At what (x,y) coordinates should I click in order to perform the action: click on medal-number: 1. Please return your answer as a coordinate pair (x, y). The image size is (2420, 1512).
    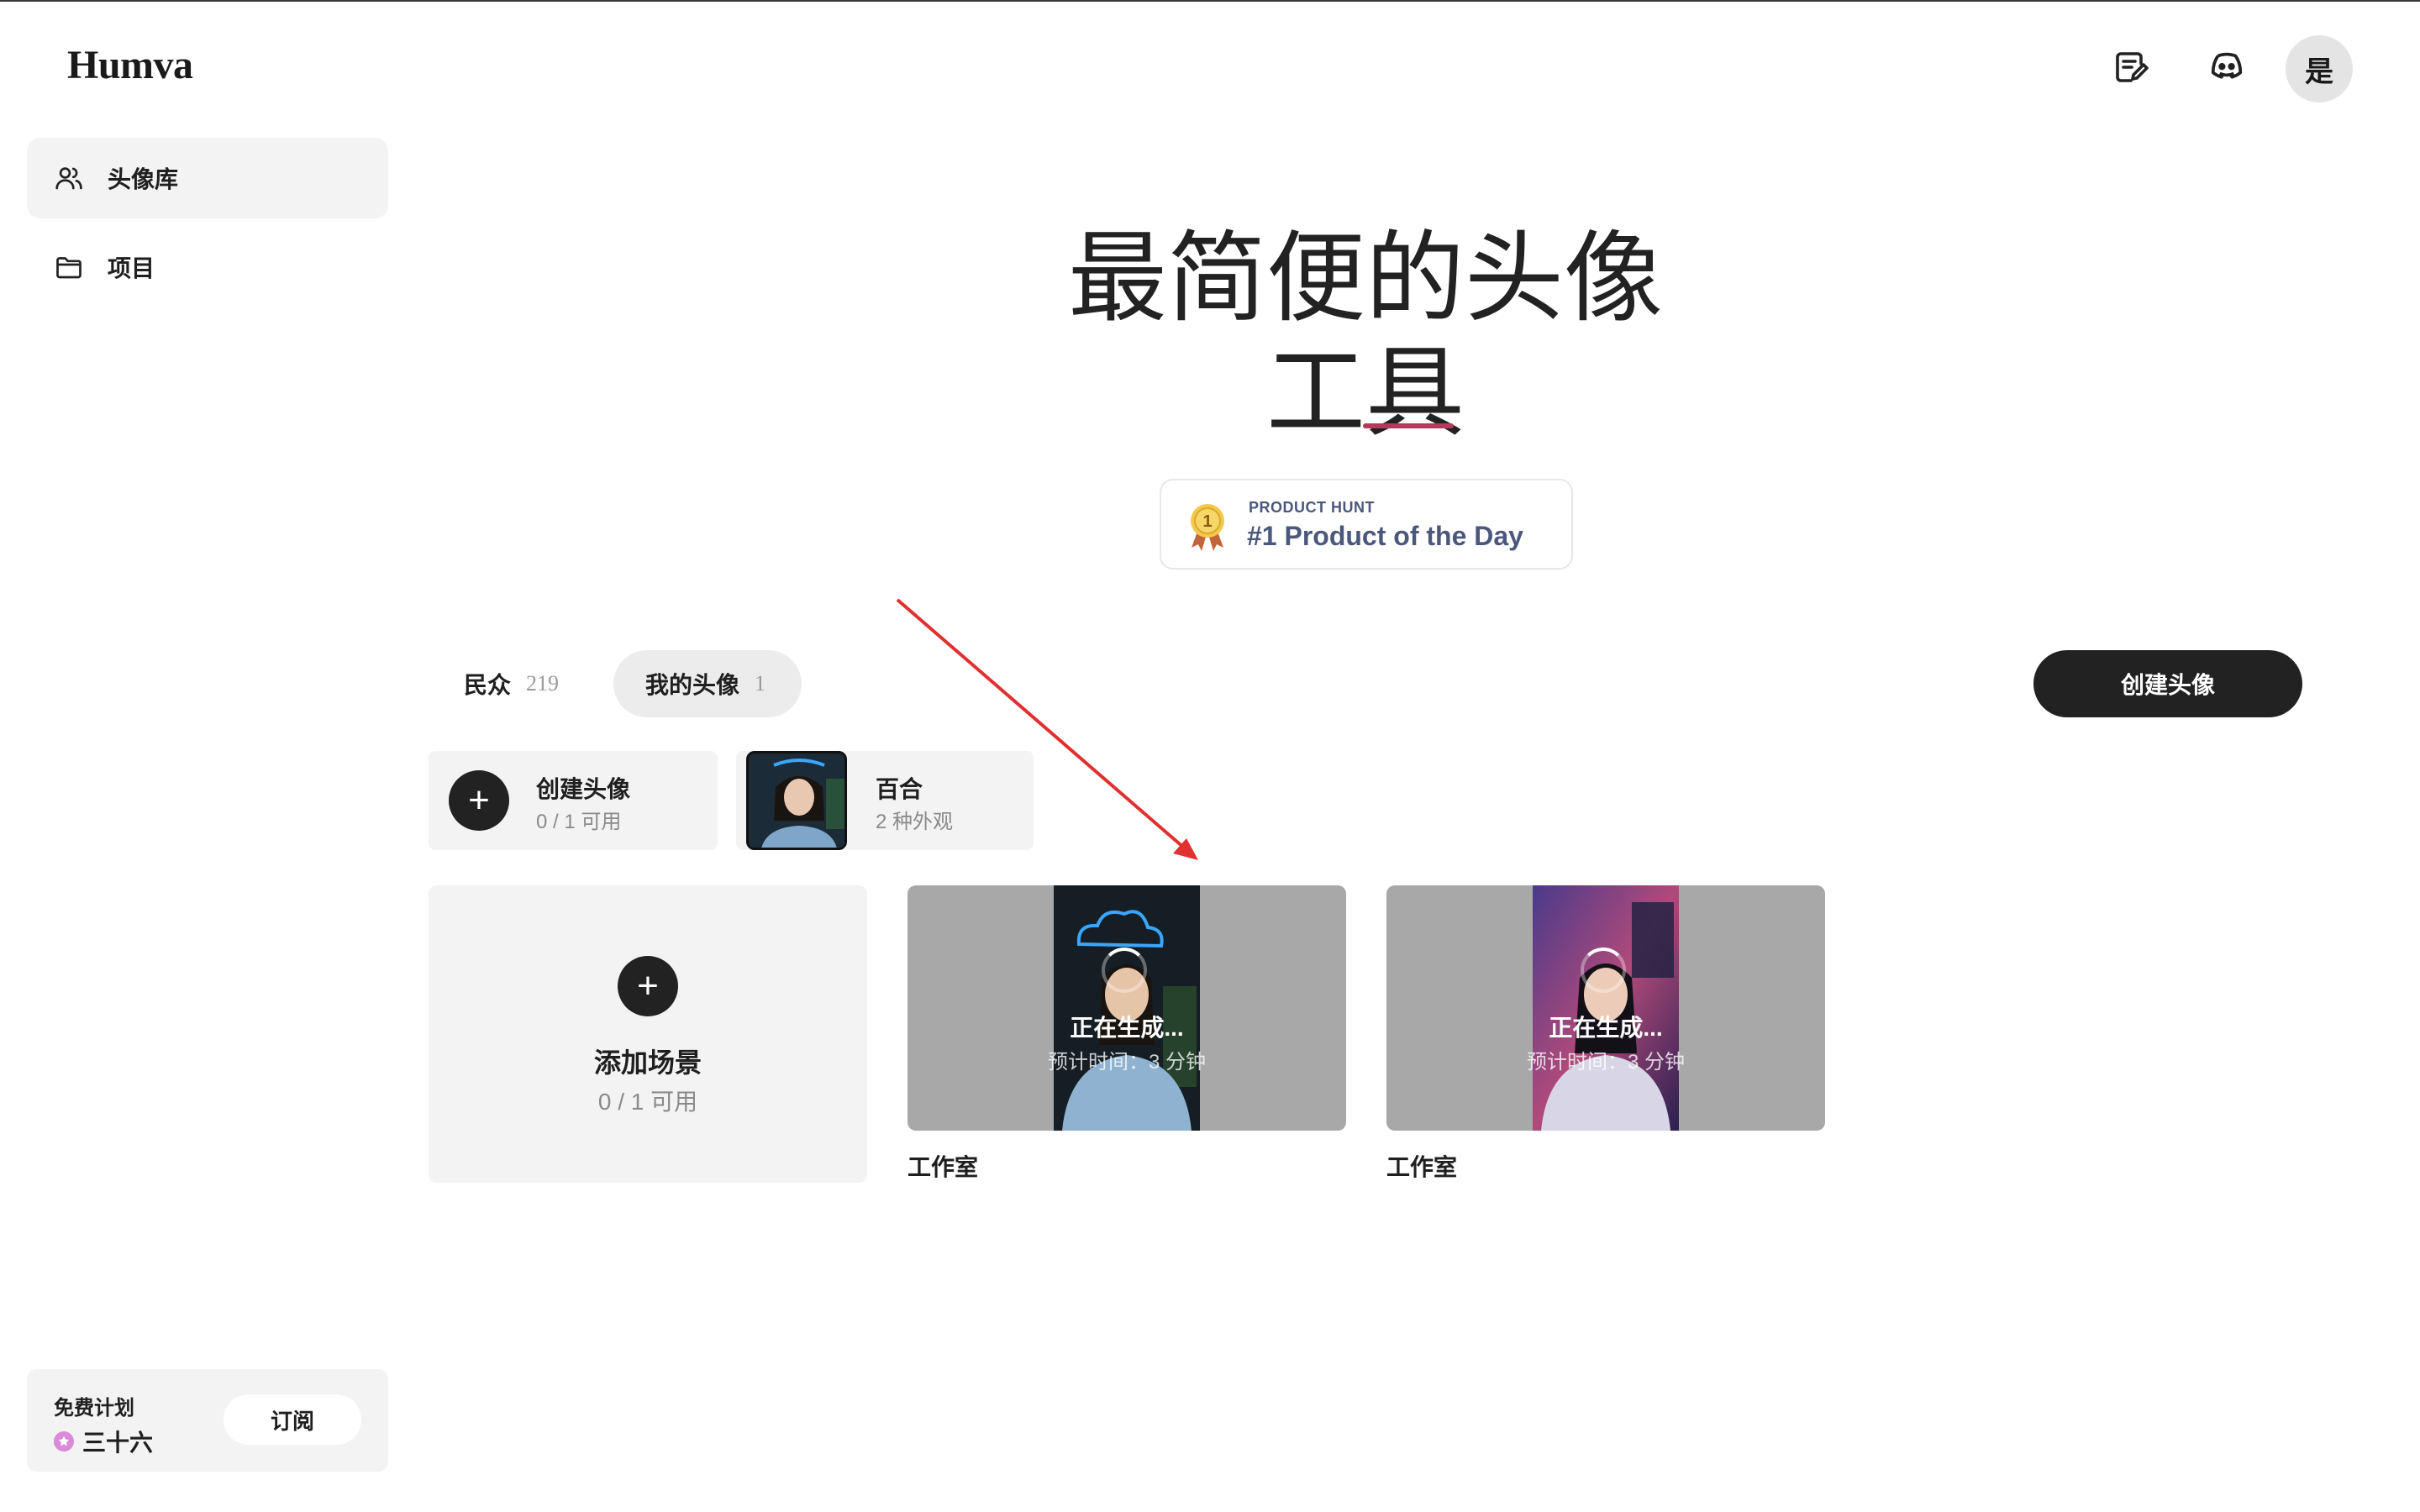
    Looking at the image, I should click on (1207, 521).